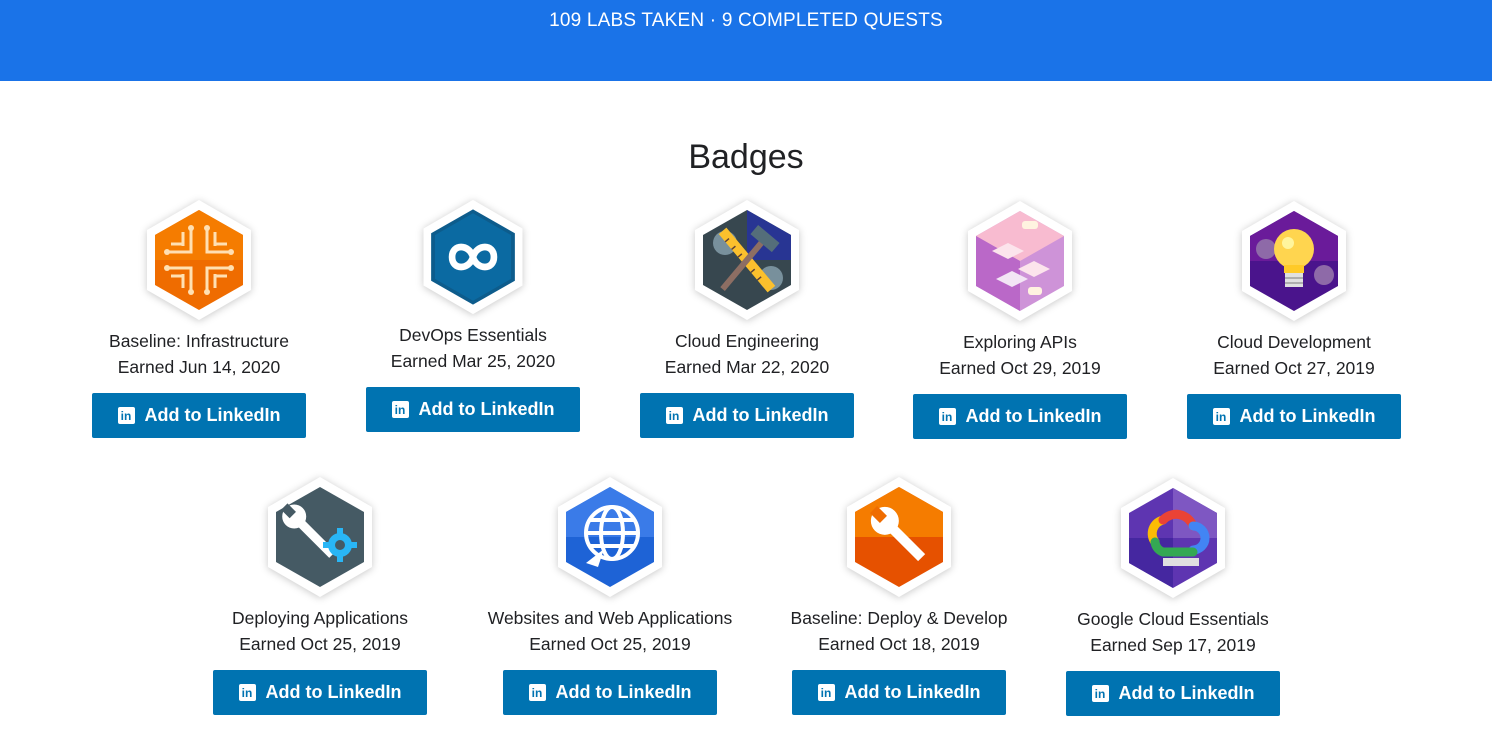  I want to click on wrench-icon, so click(899, 537).